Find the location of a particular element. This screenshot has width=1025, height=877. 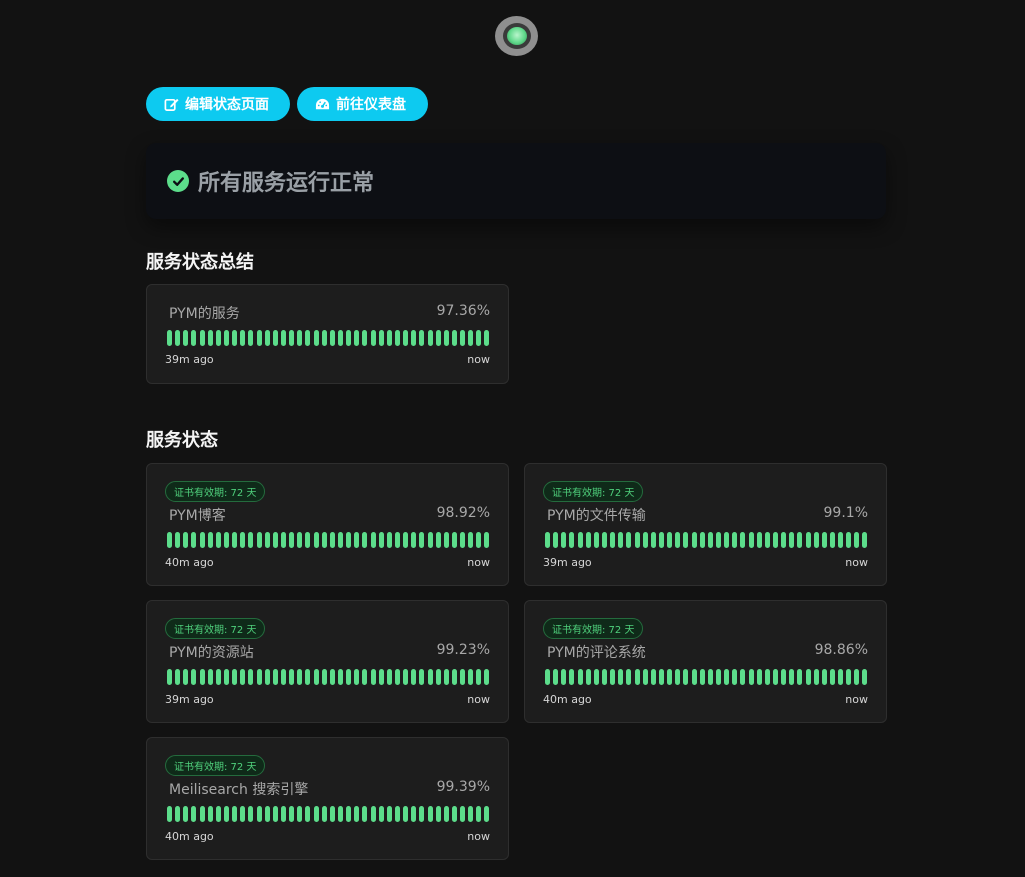

certificate-expiry-badge: 证书有效期: 72 天 is located at coordinates (593, 491).